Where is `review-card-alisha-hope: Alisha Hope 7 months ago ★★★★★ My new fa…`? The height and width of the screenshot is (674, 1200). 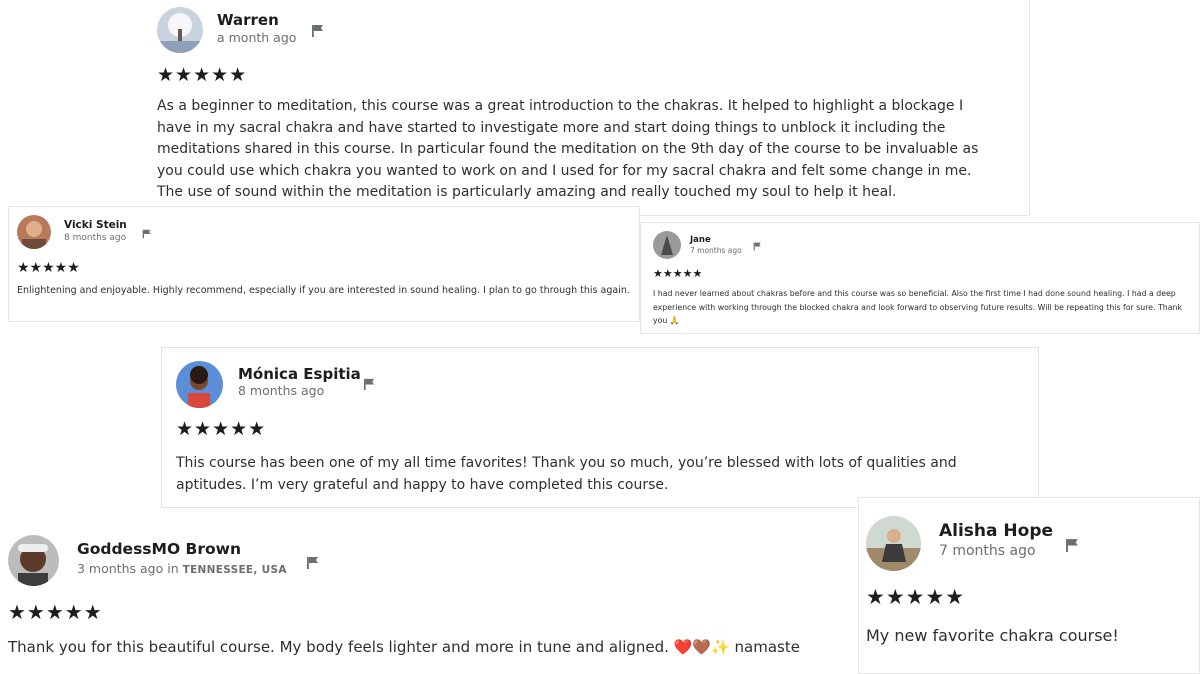 review-card-alisha-hope: Alisha Hope 7 months ago ★★★★★ My new fa… is located at coordinates (1029, 585).